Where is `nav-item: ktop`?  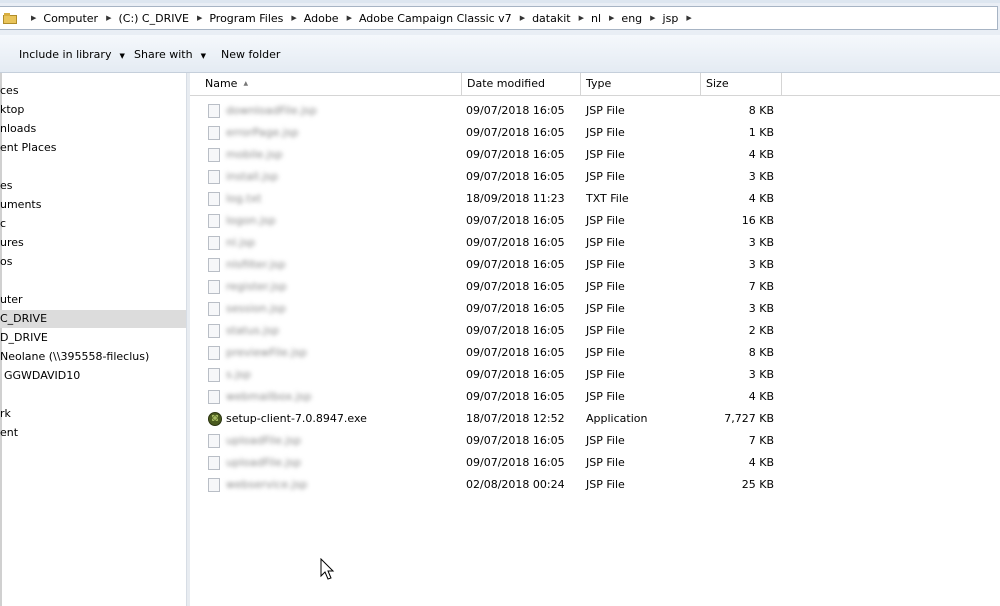
nav-item: ktop is located at coordinates (93, 110).